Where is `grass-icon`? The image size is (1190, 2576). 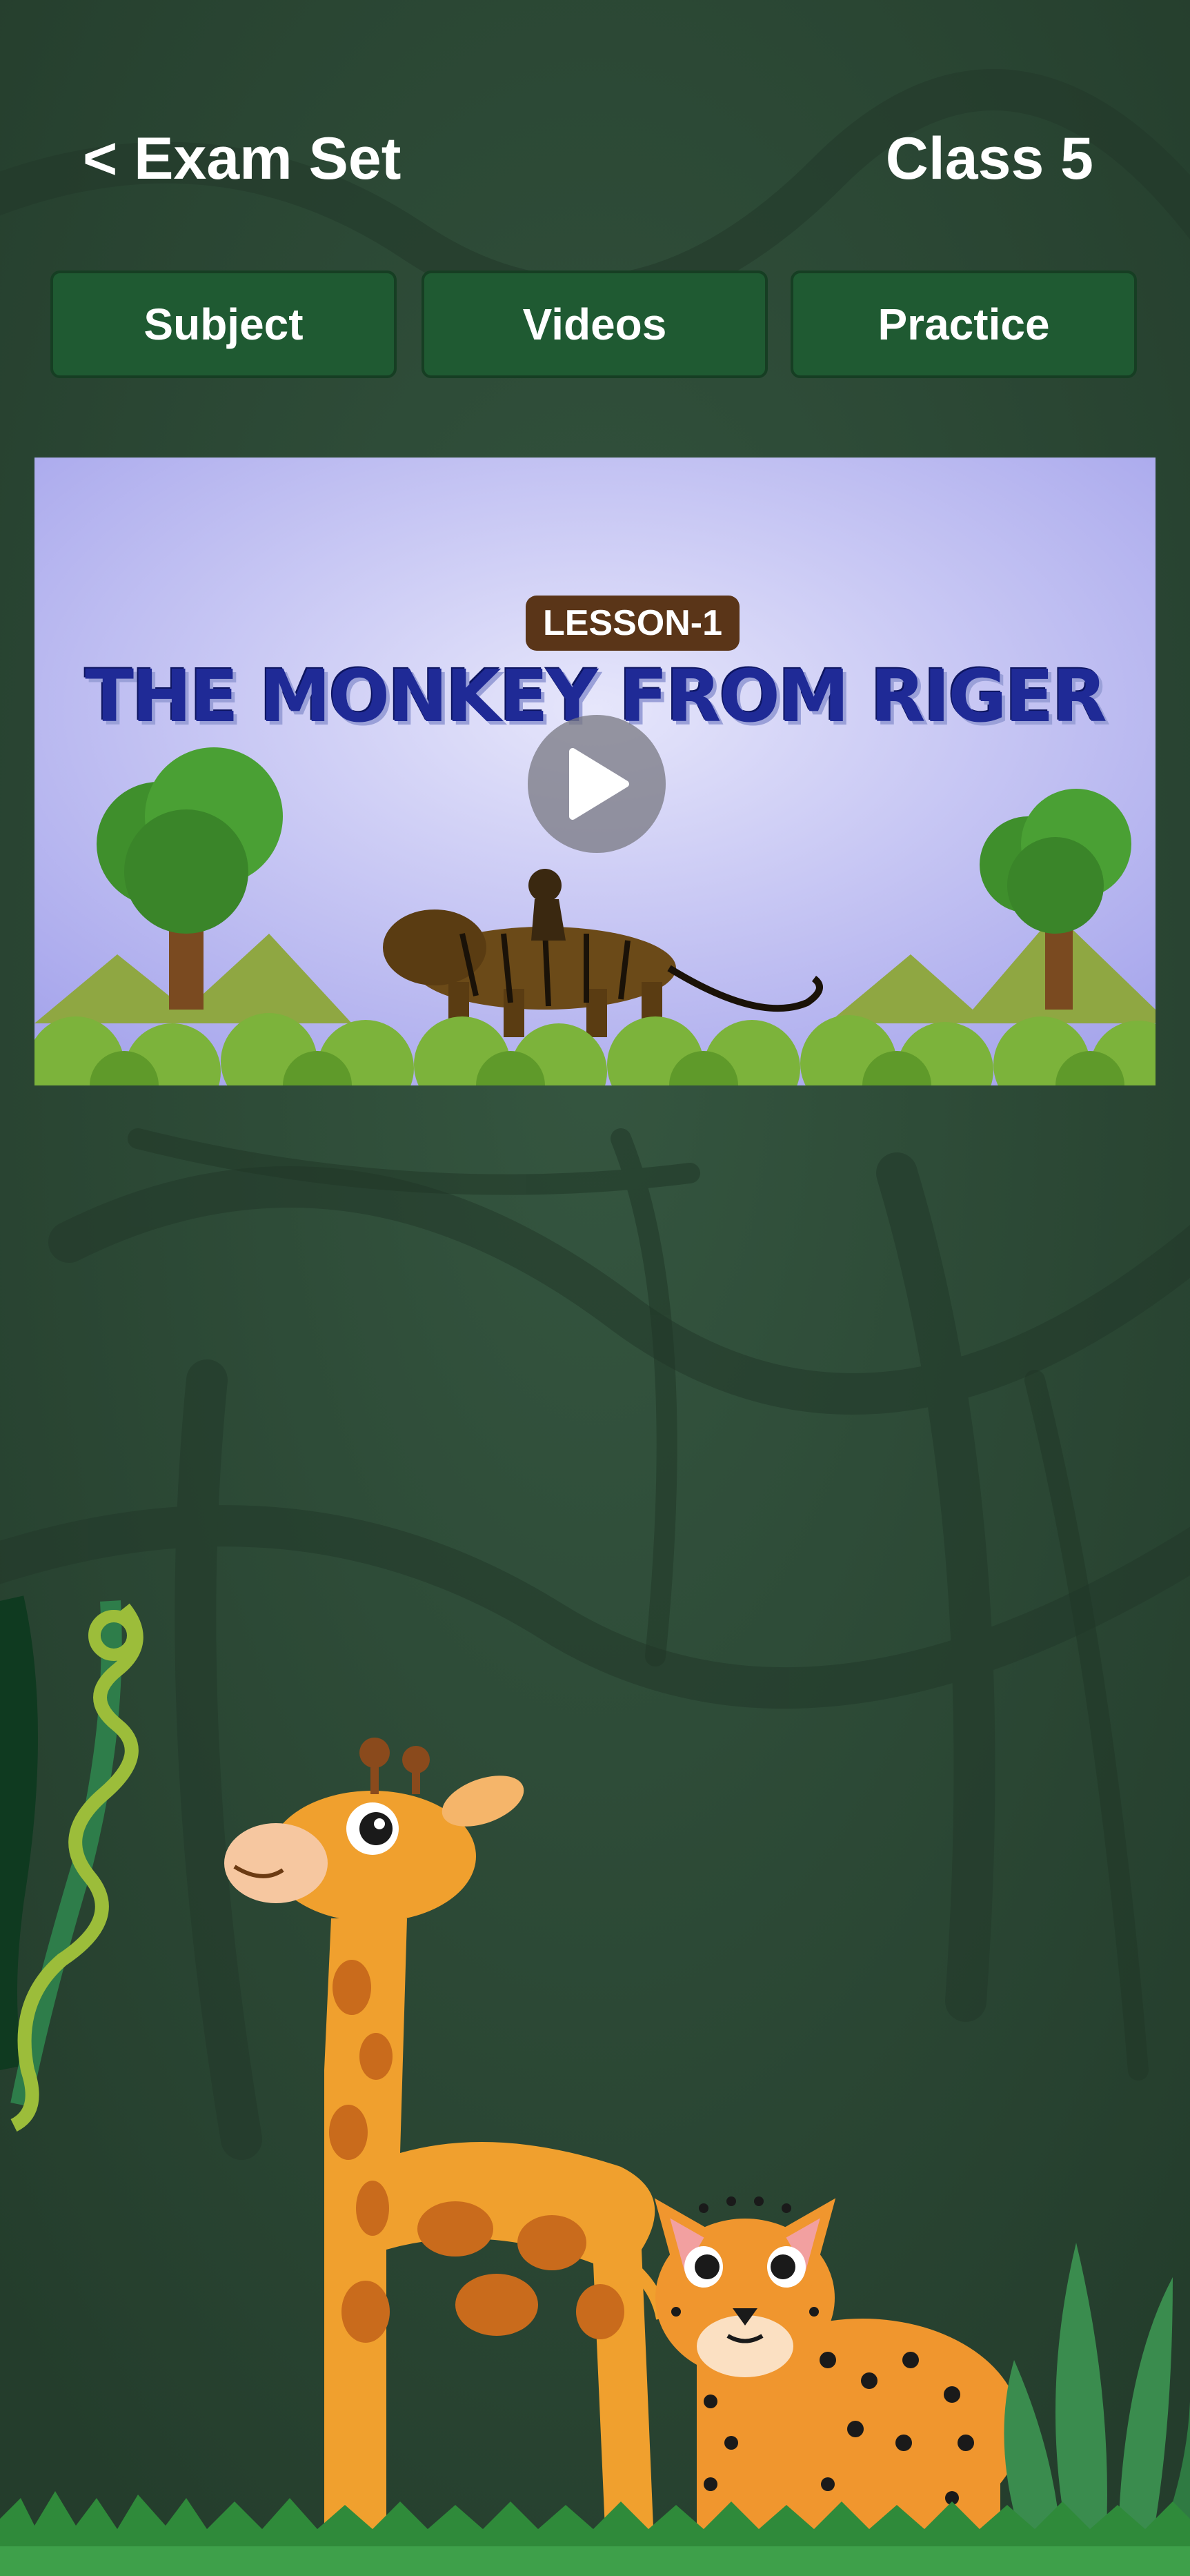
grass-icon is located at coordinates (595, 2533).